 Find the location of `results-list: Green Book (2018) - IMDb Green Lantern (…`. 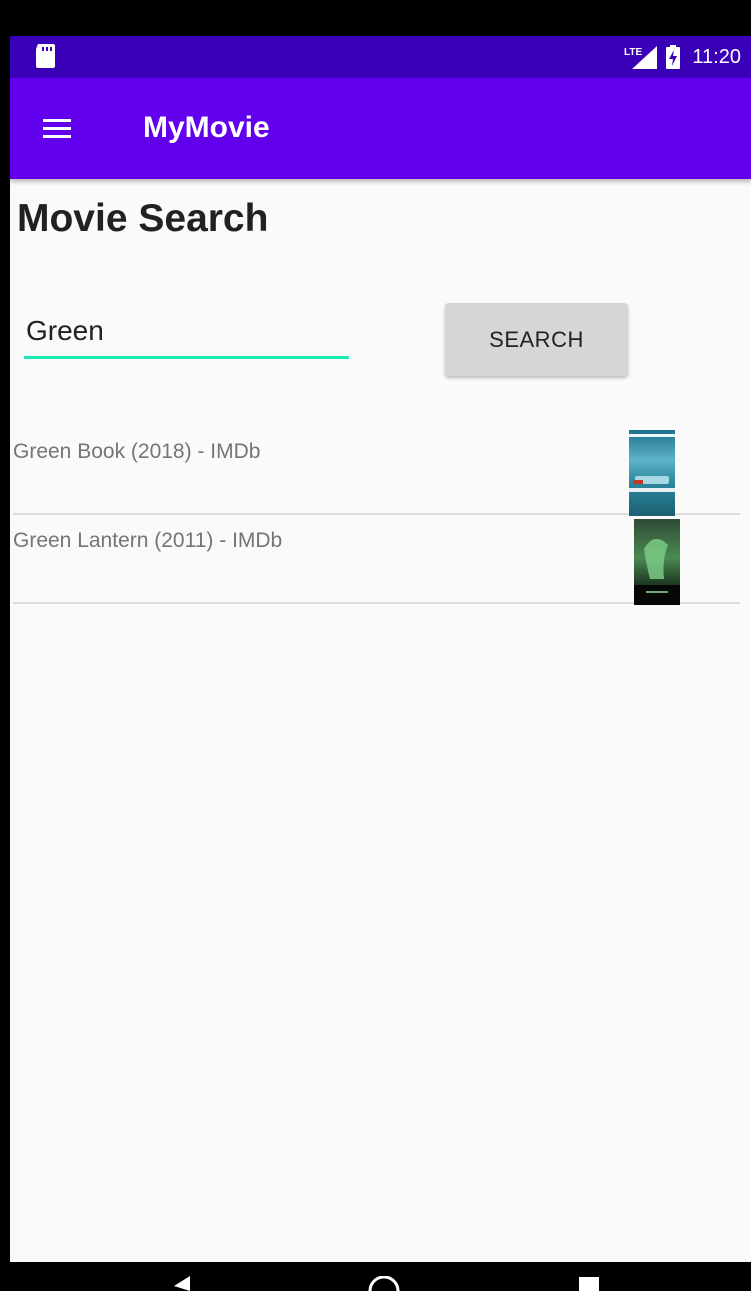

results-list: Green Book (2018) - IMDb Green Lantern (… is located at coordinates (376, 515).